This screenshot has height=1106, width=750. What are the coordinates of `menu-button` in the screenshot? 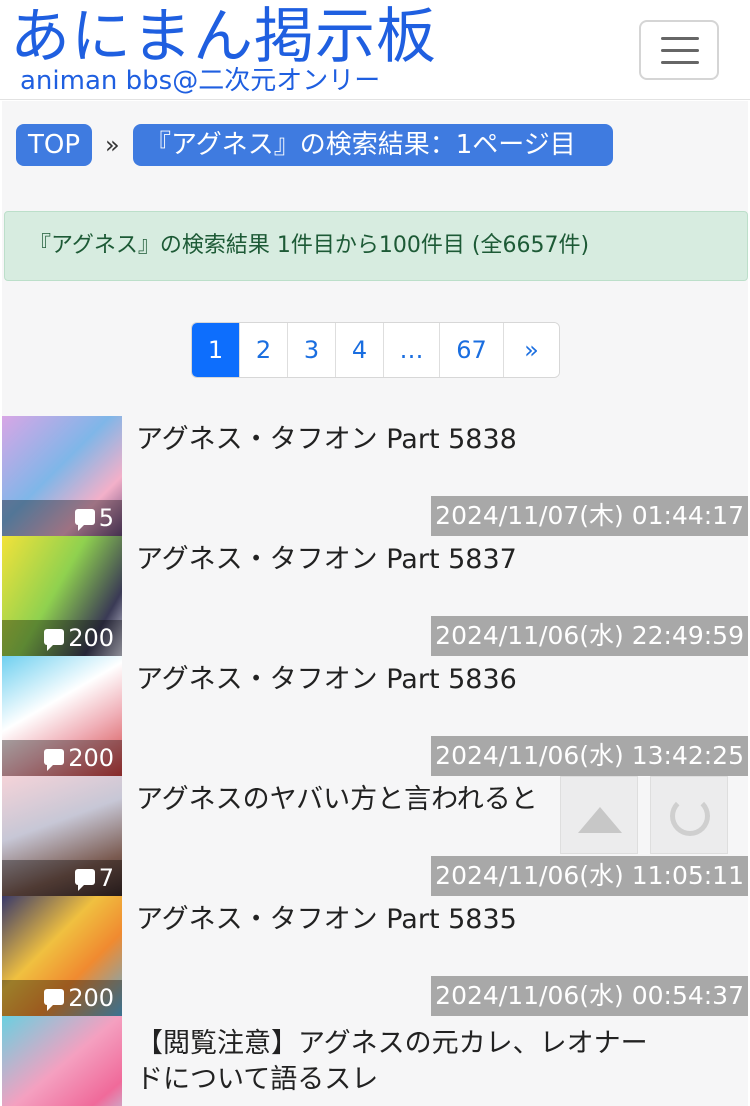 It's located at (679, 50).